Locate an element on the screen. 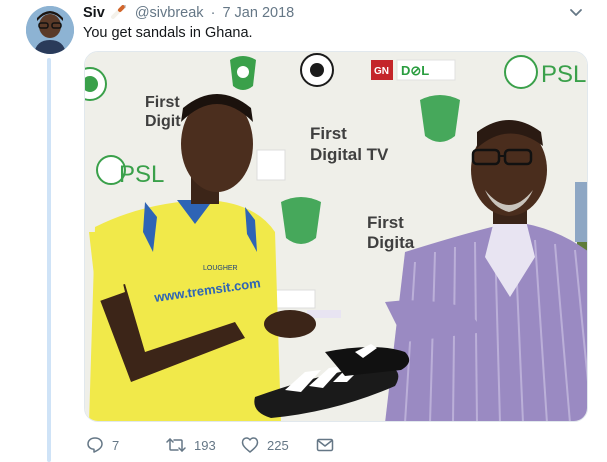 This screenshot has width=607, height=462. tweet-actions: 7 193 225 is located at coordinates (216, 445).